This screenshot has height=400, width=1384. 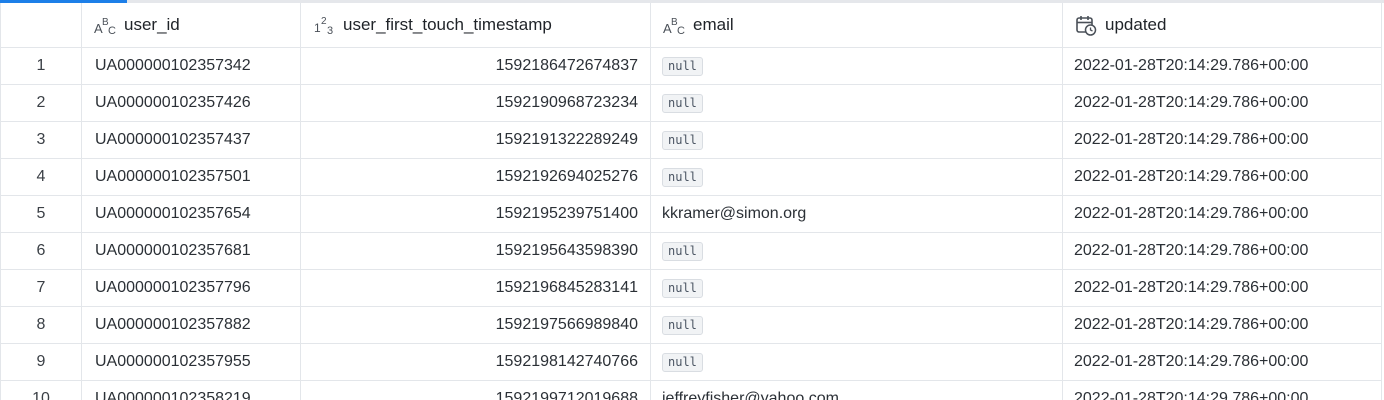 What do you see at coordinates (41, 251) in the screenshot?
I see `row-index-cell: 6` at bounding box center [41, 251].